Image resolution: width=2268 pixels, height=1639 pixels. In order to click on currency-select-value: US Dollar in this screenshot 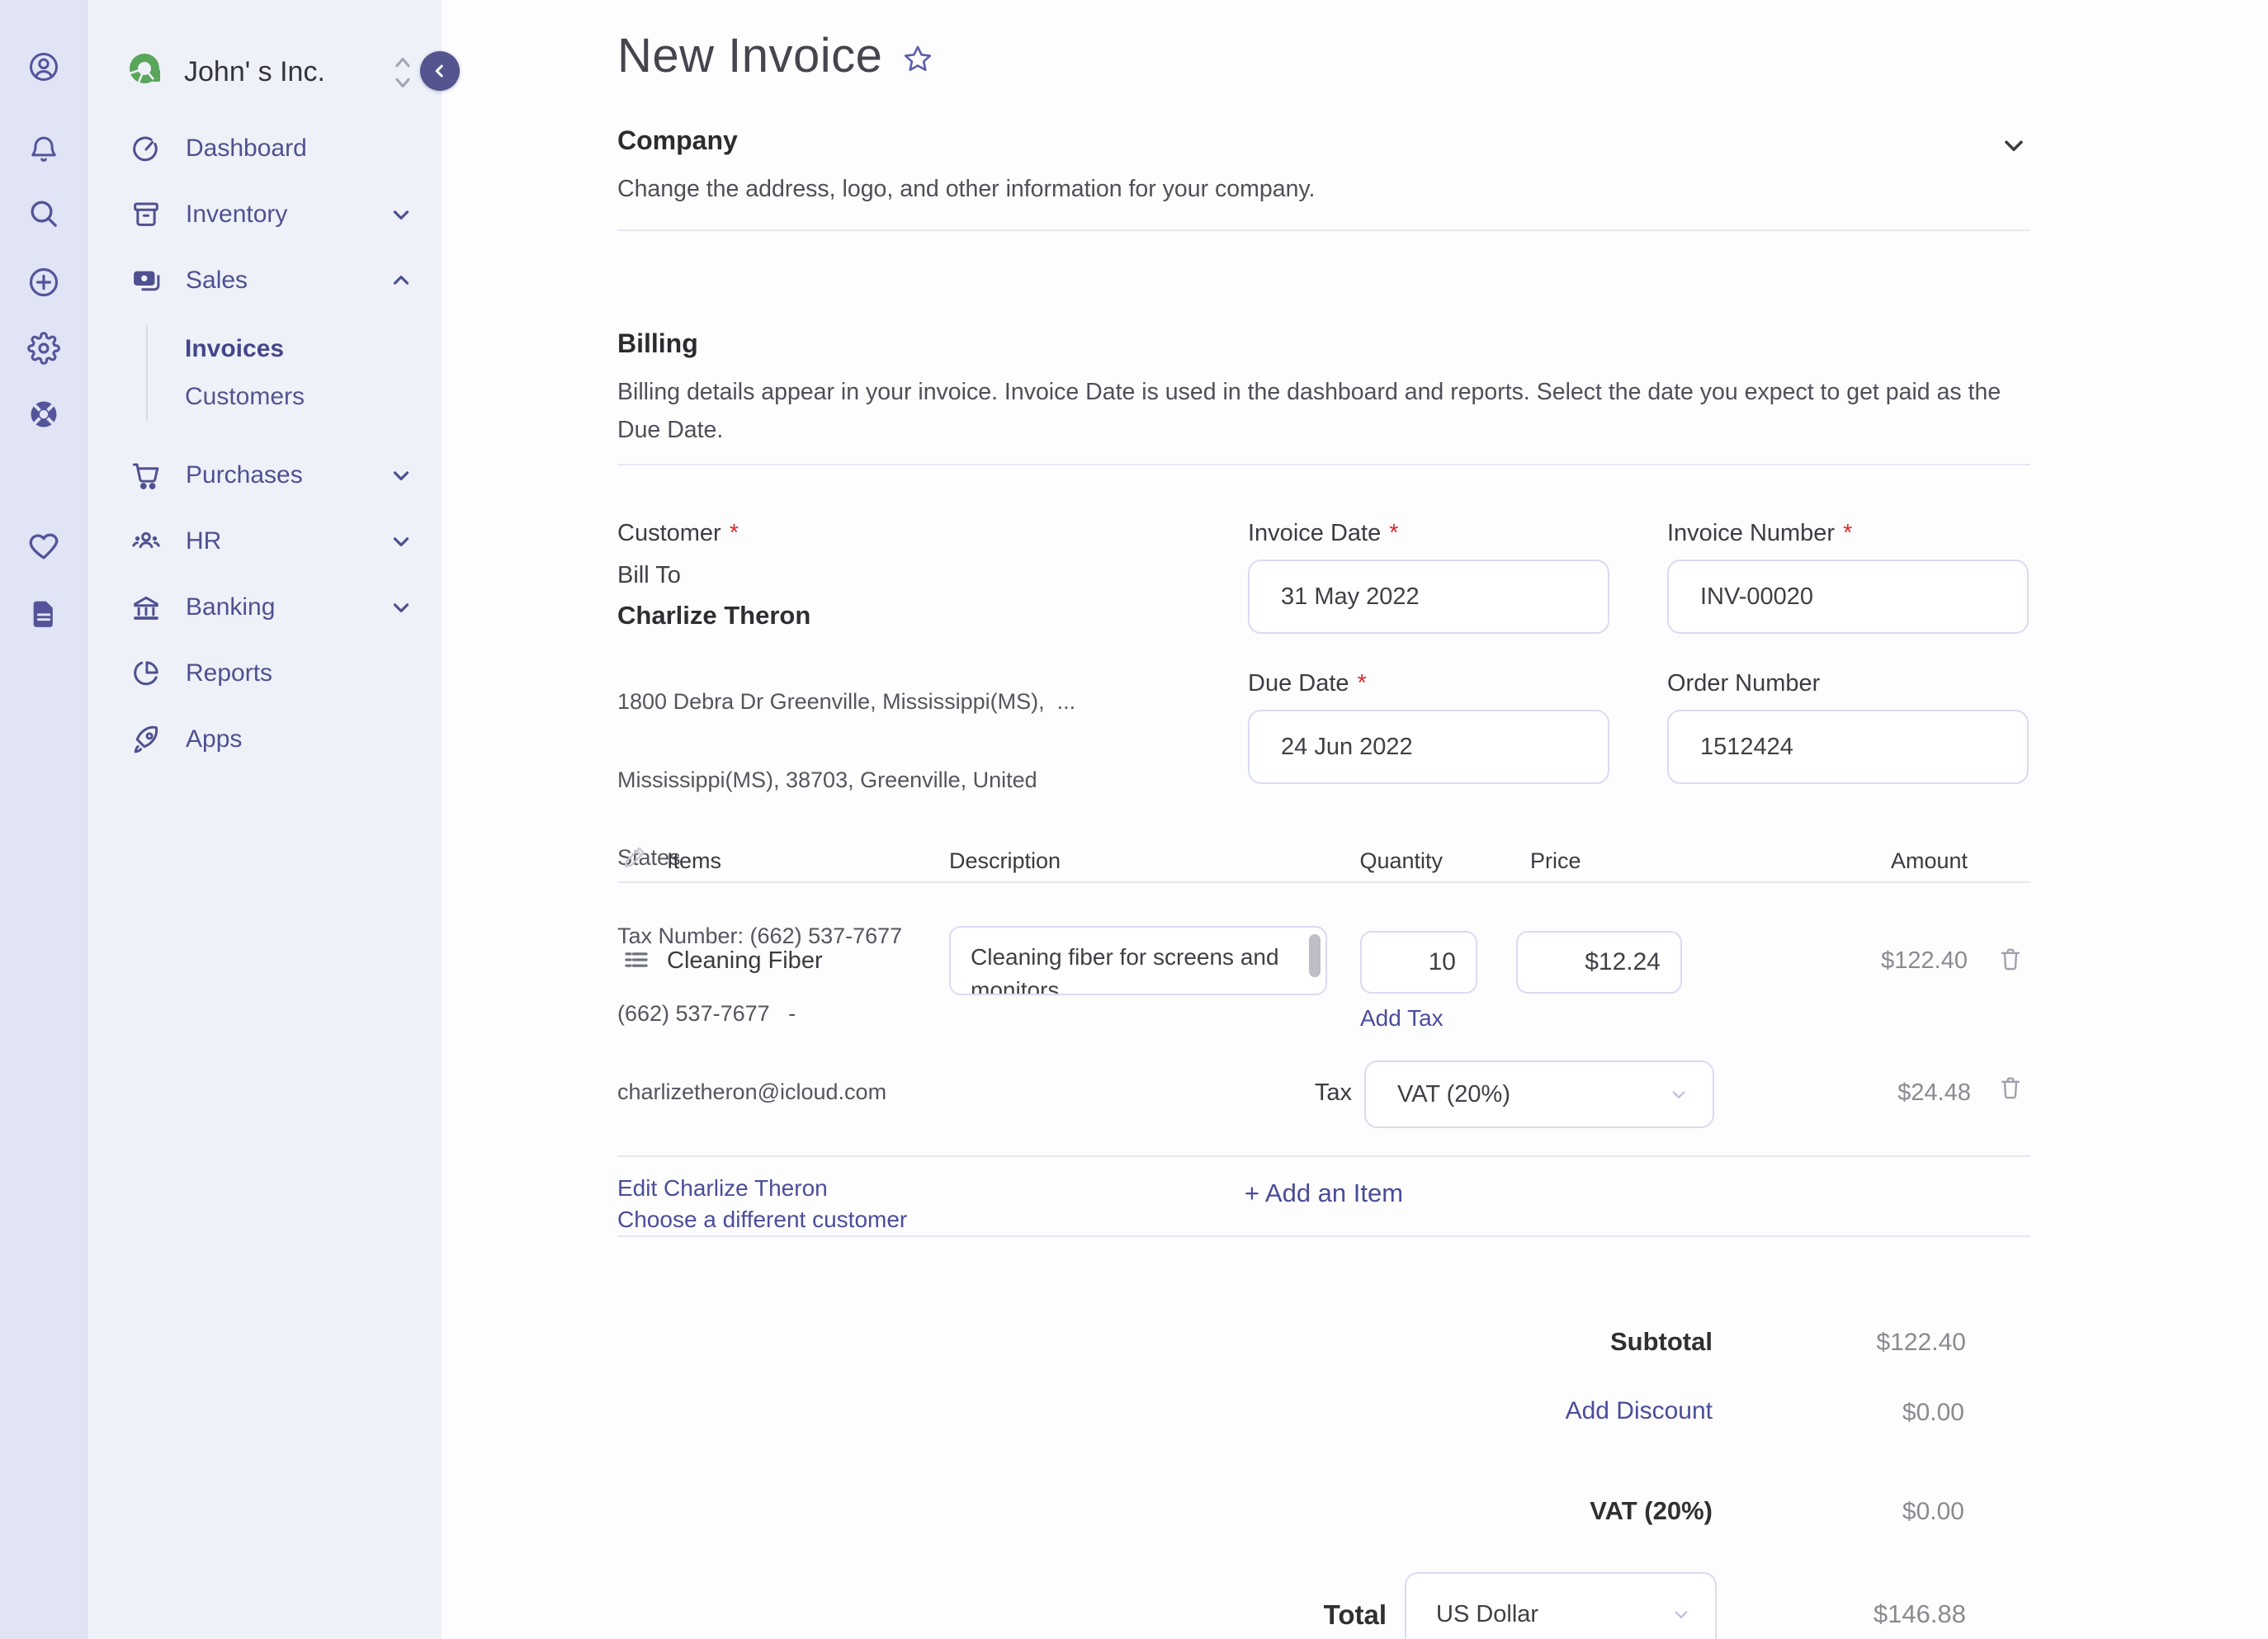, I will do `click(1487, 1613)`.